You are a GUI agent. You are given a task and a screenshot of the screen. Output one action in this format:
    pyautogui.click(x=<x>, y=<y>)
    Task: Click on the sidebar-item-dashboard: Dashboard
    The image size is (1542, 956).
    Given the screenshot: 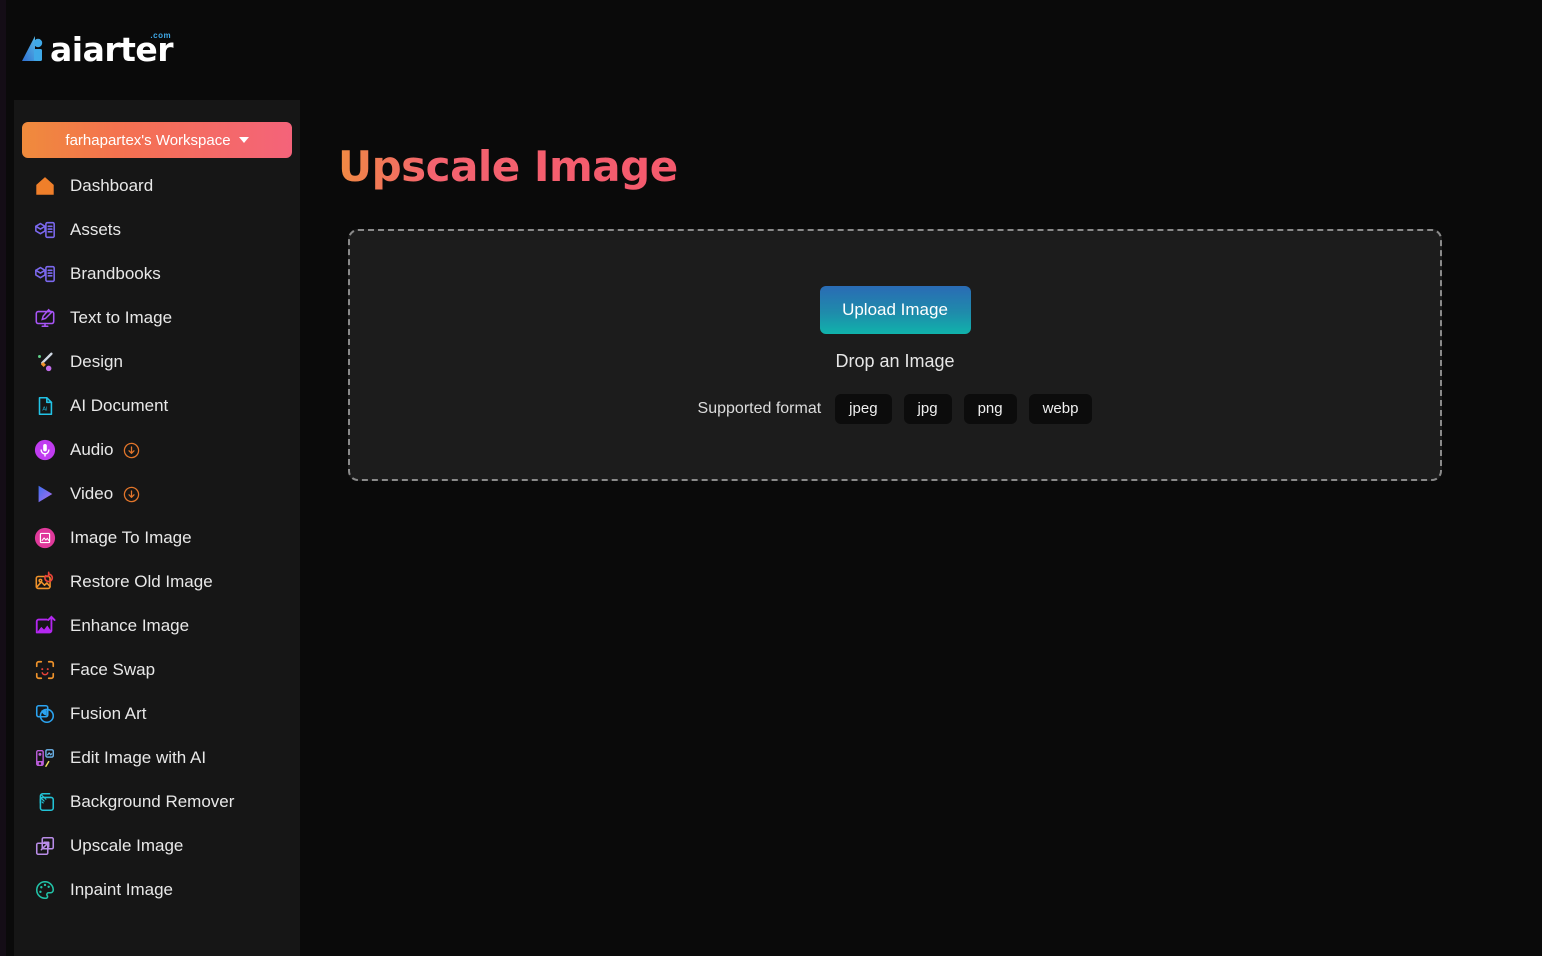 What is the action you would take?
    pyautogui.click(x=161, y=186)
    